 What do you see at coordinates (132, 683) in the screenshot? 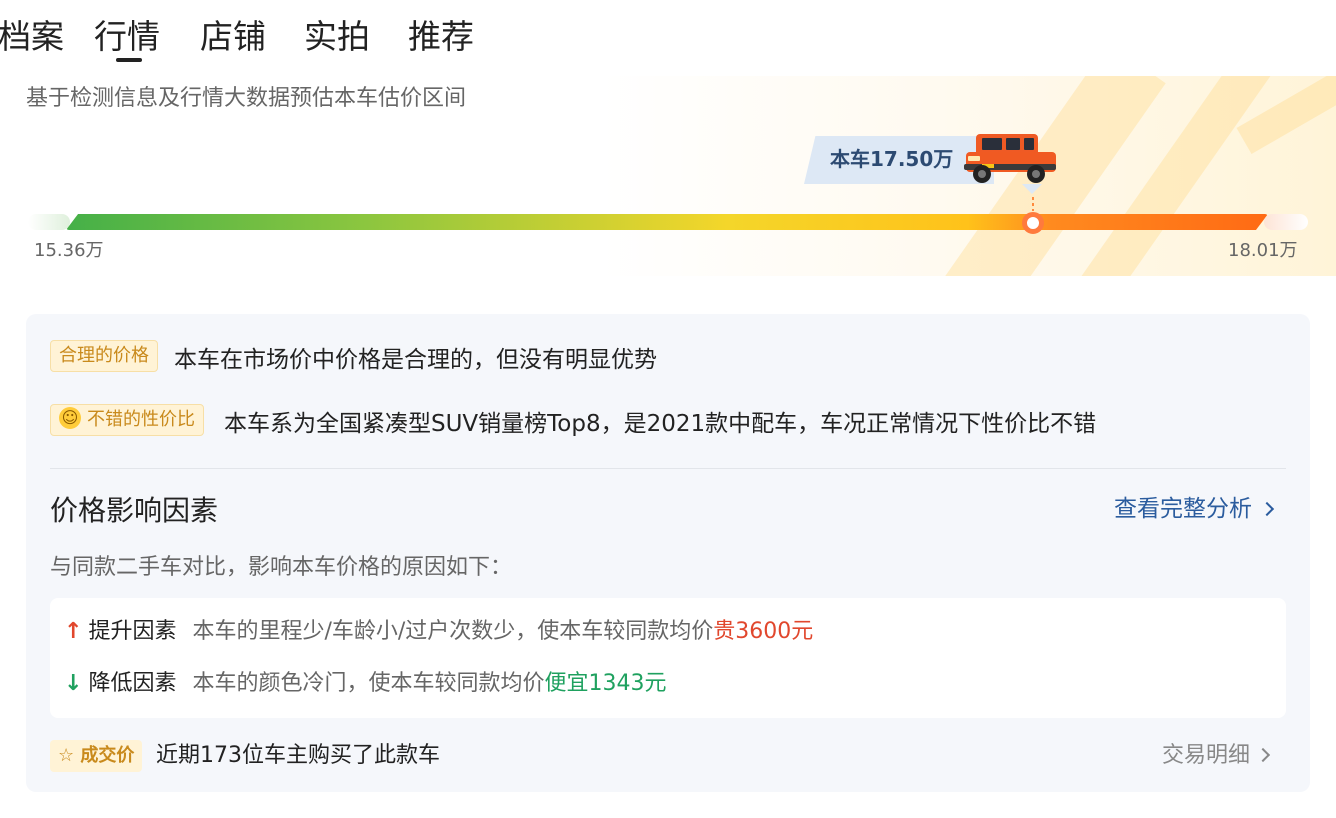
I see `factor-down-label: 降低因素` at bounding box center [132, 683].